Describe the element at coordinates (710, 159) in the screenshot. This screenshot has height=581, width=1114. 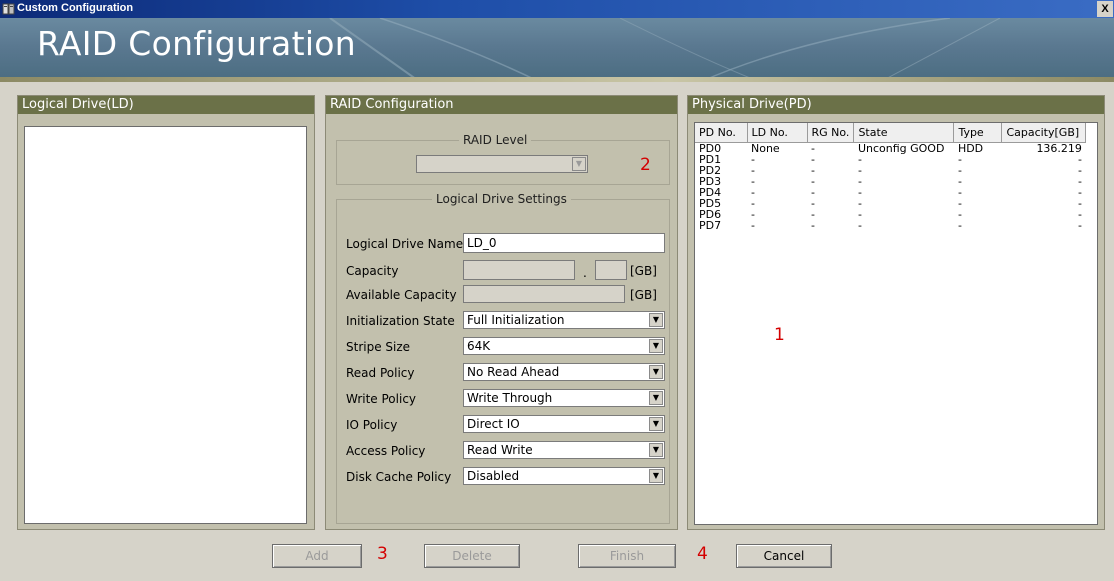
I see `table-cell: PD1` at that location.